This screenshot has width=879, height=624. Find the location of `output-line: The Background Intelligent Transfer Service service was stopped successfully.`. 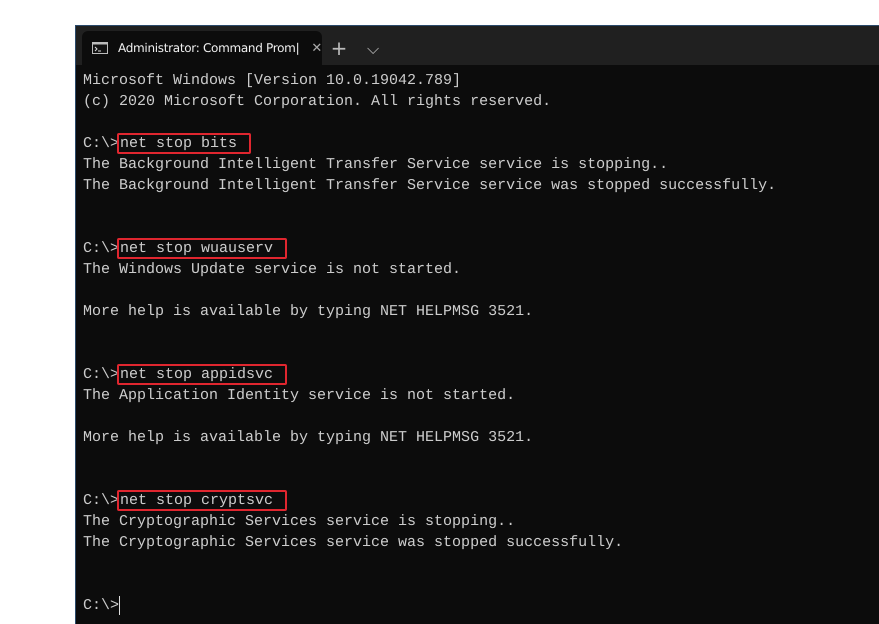

output-line: The Background Intelligent Transfer Service service was stopped successfully. is located at coordinates (429, 186).